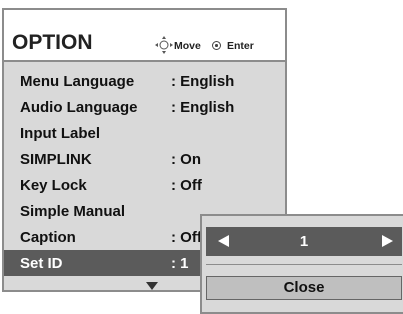  I want to click on set-id-value: 1, so click(304, 241).